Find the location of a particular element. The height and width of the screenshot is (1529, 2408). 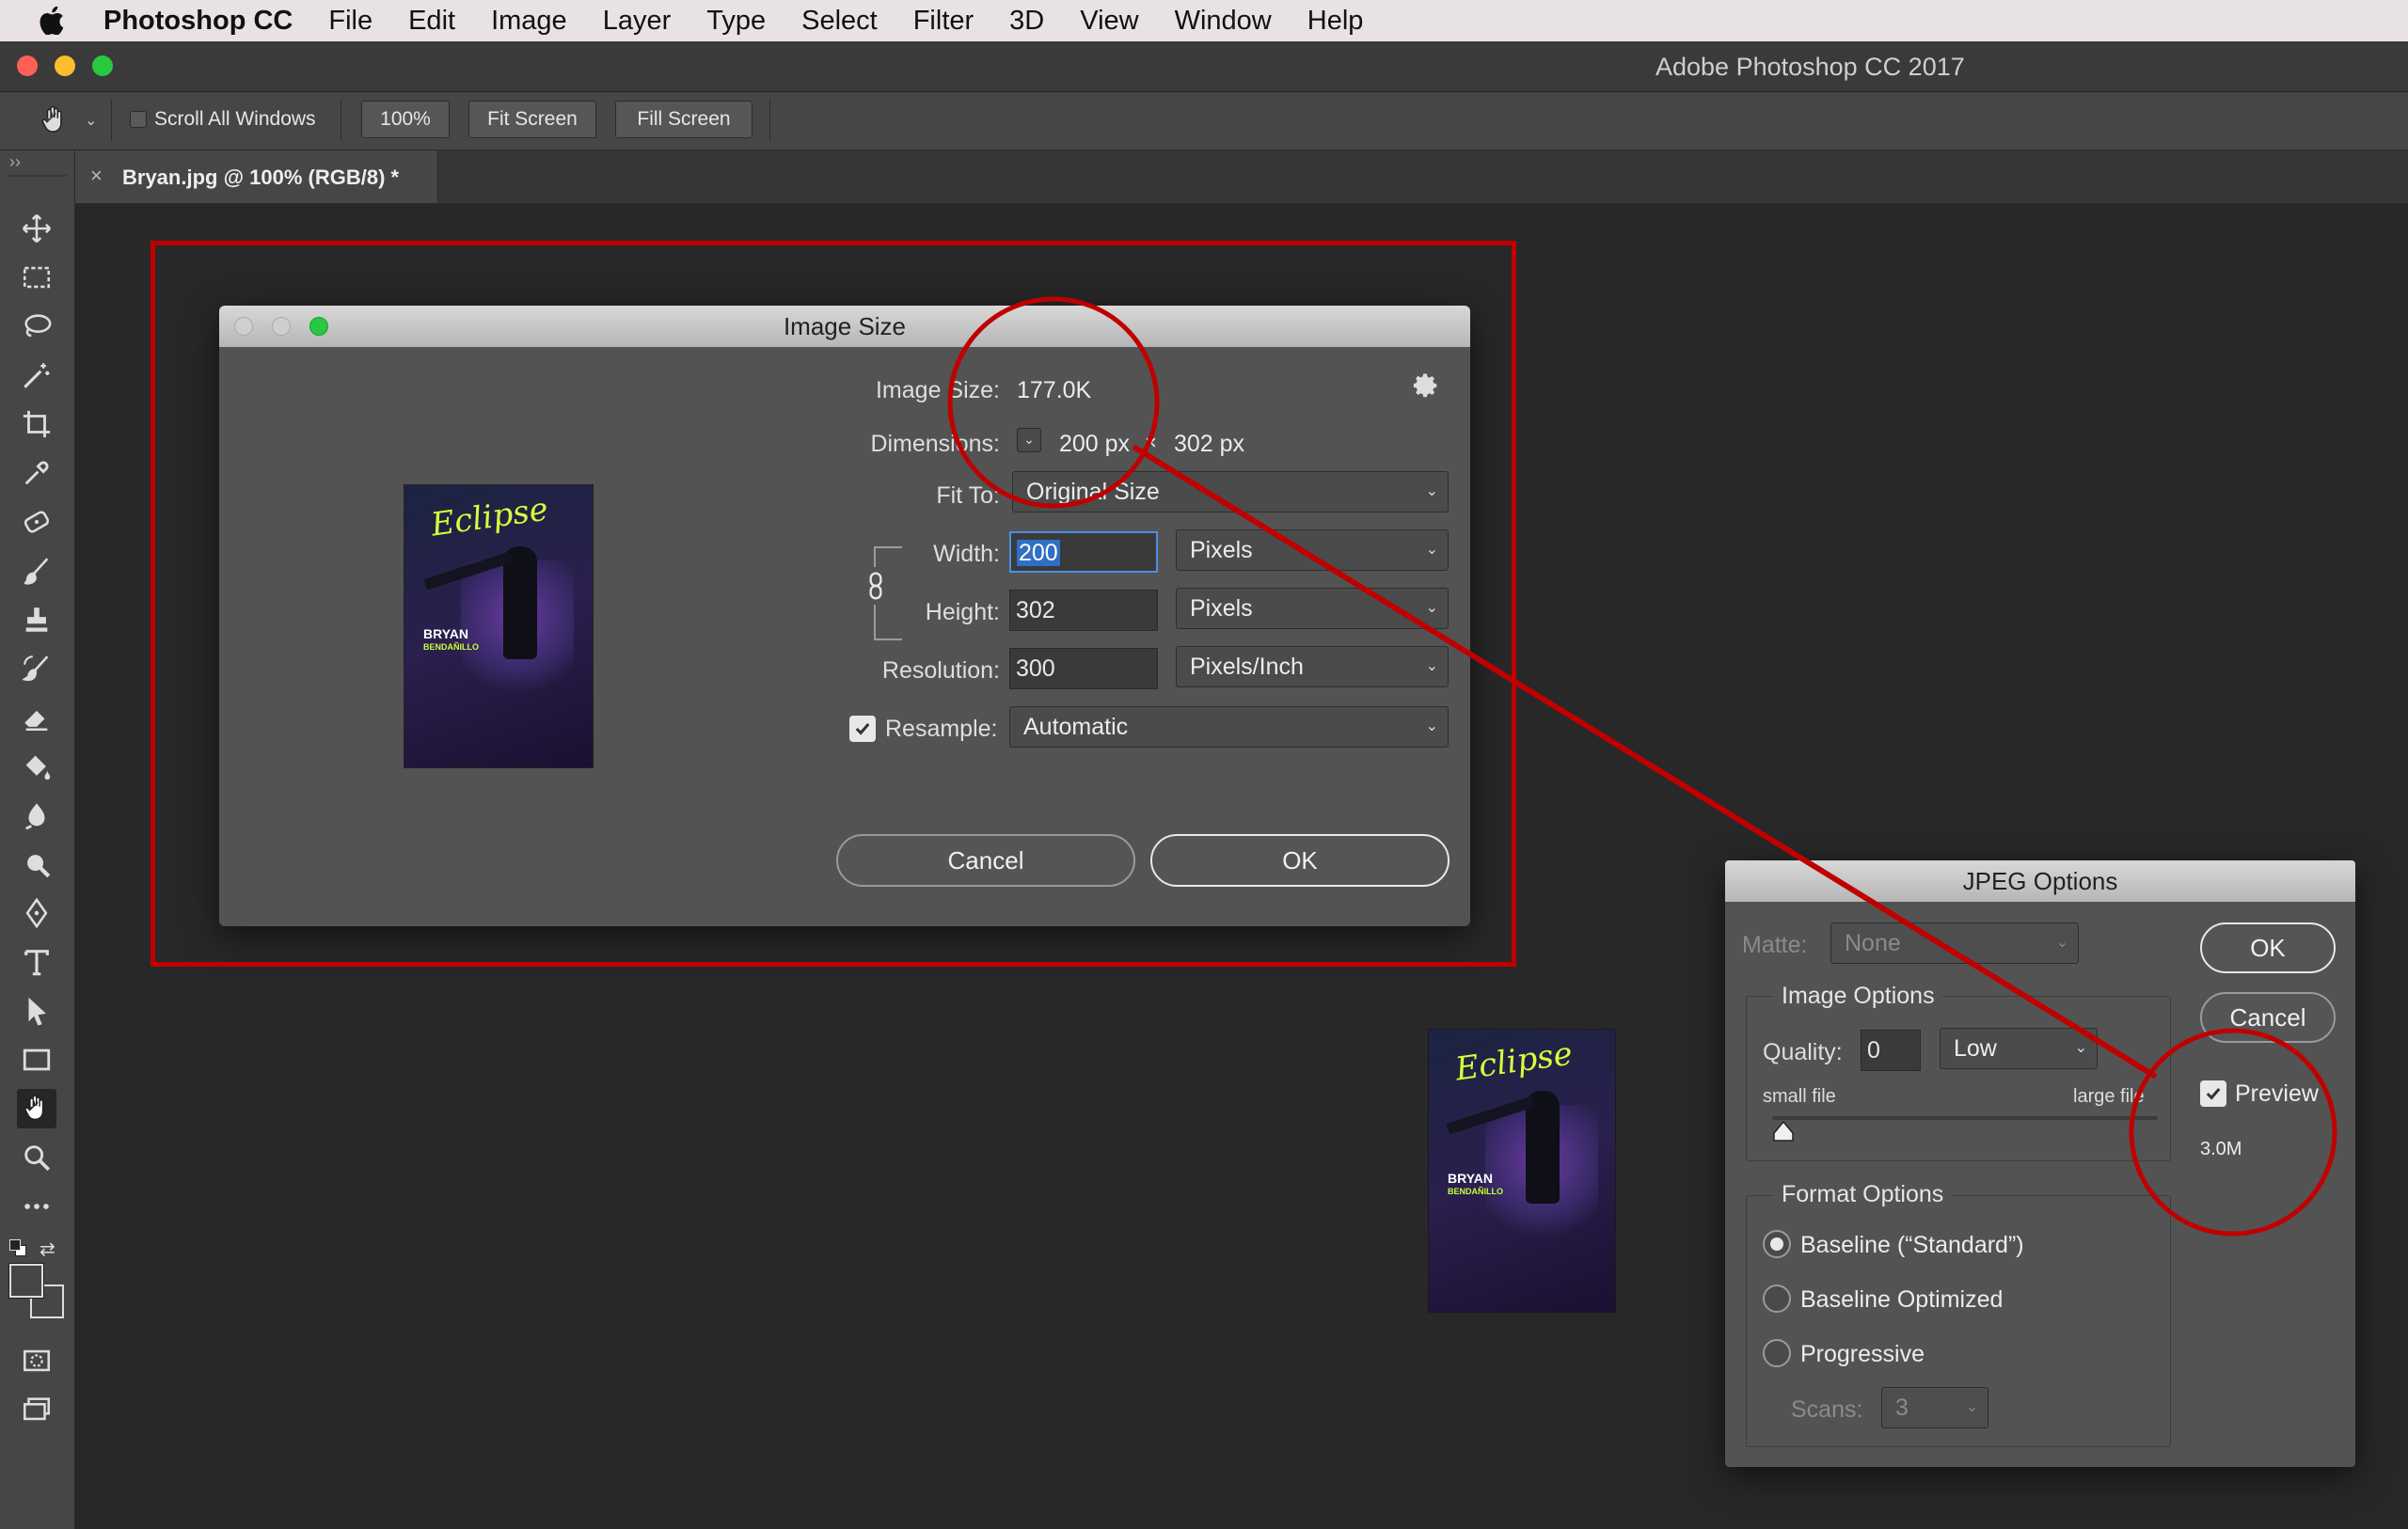

fill-screen-button: Fill Screen is located at coordinates (684, 120).